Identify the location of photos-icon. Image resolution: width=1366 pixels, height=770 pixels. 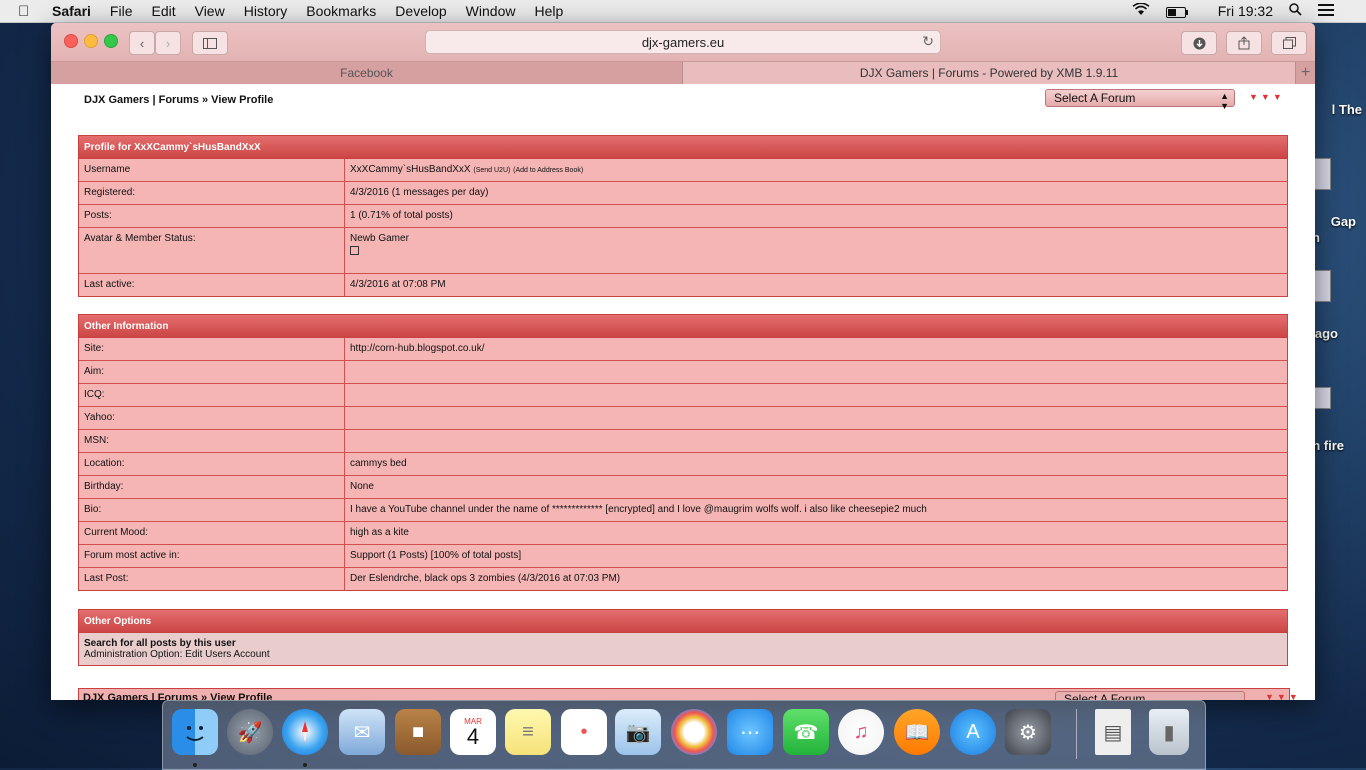
(694, 732).